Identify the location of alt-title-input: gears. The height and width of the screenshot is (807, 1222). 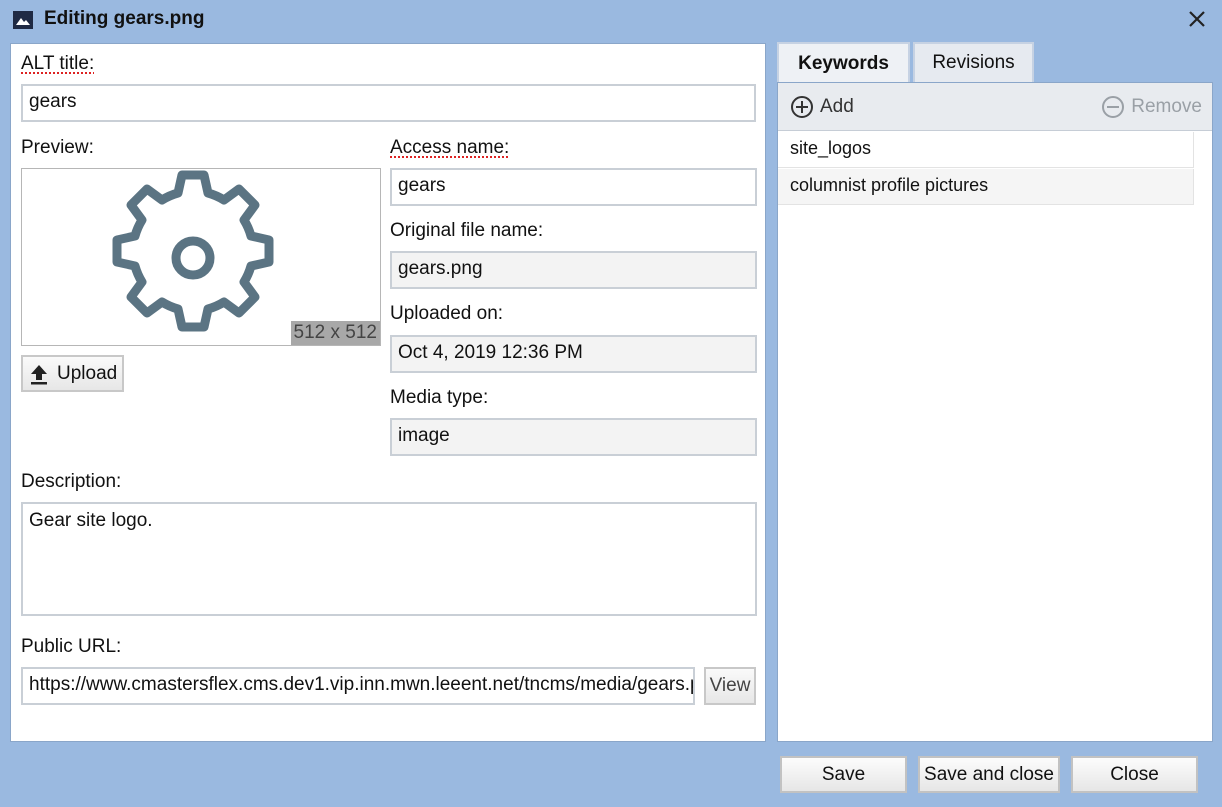
(388, 103).